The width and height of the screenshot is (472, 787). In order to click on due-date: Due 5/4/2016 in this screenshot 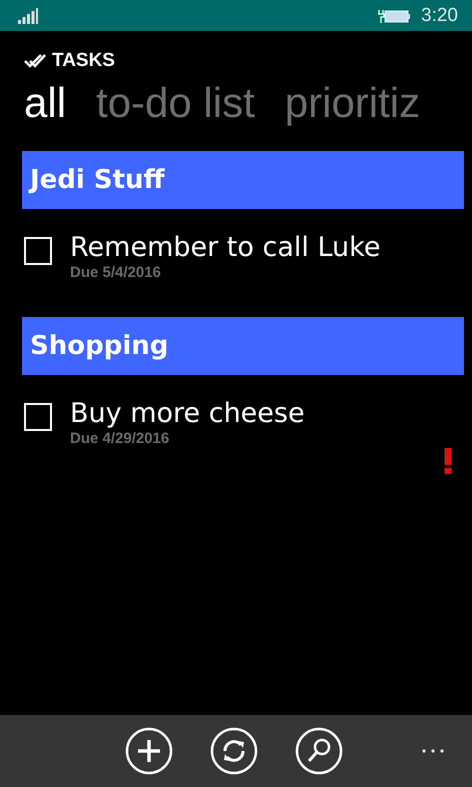, I will do `click(116, 272)`.